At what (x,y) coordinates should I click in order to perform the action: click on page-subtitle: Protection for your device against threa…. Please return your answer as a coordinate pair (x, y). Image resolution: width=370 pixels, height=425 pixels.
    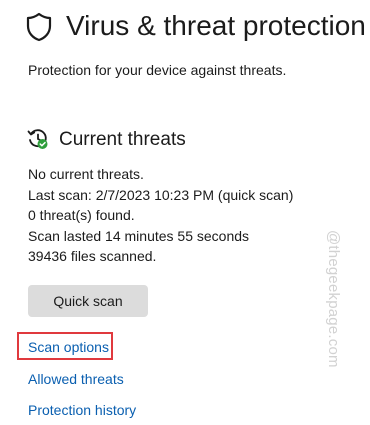
    Looking at the image, I should click on (157, 70).